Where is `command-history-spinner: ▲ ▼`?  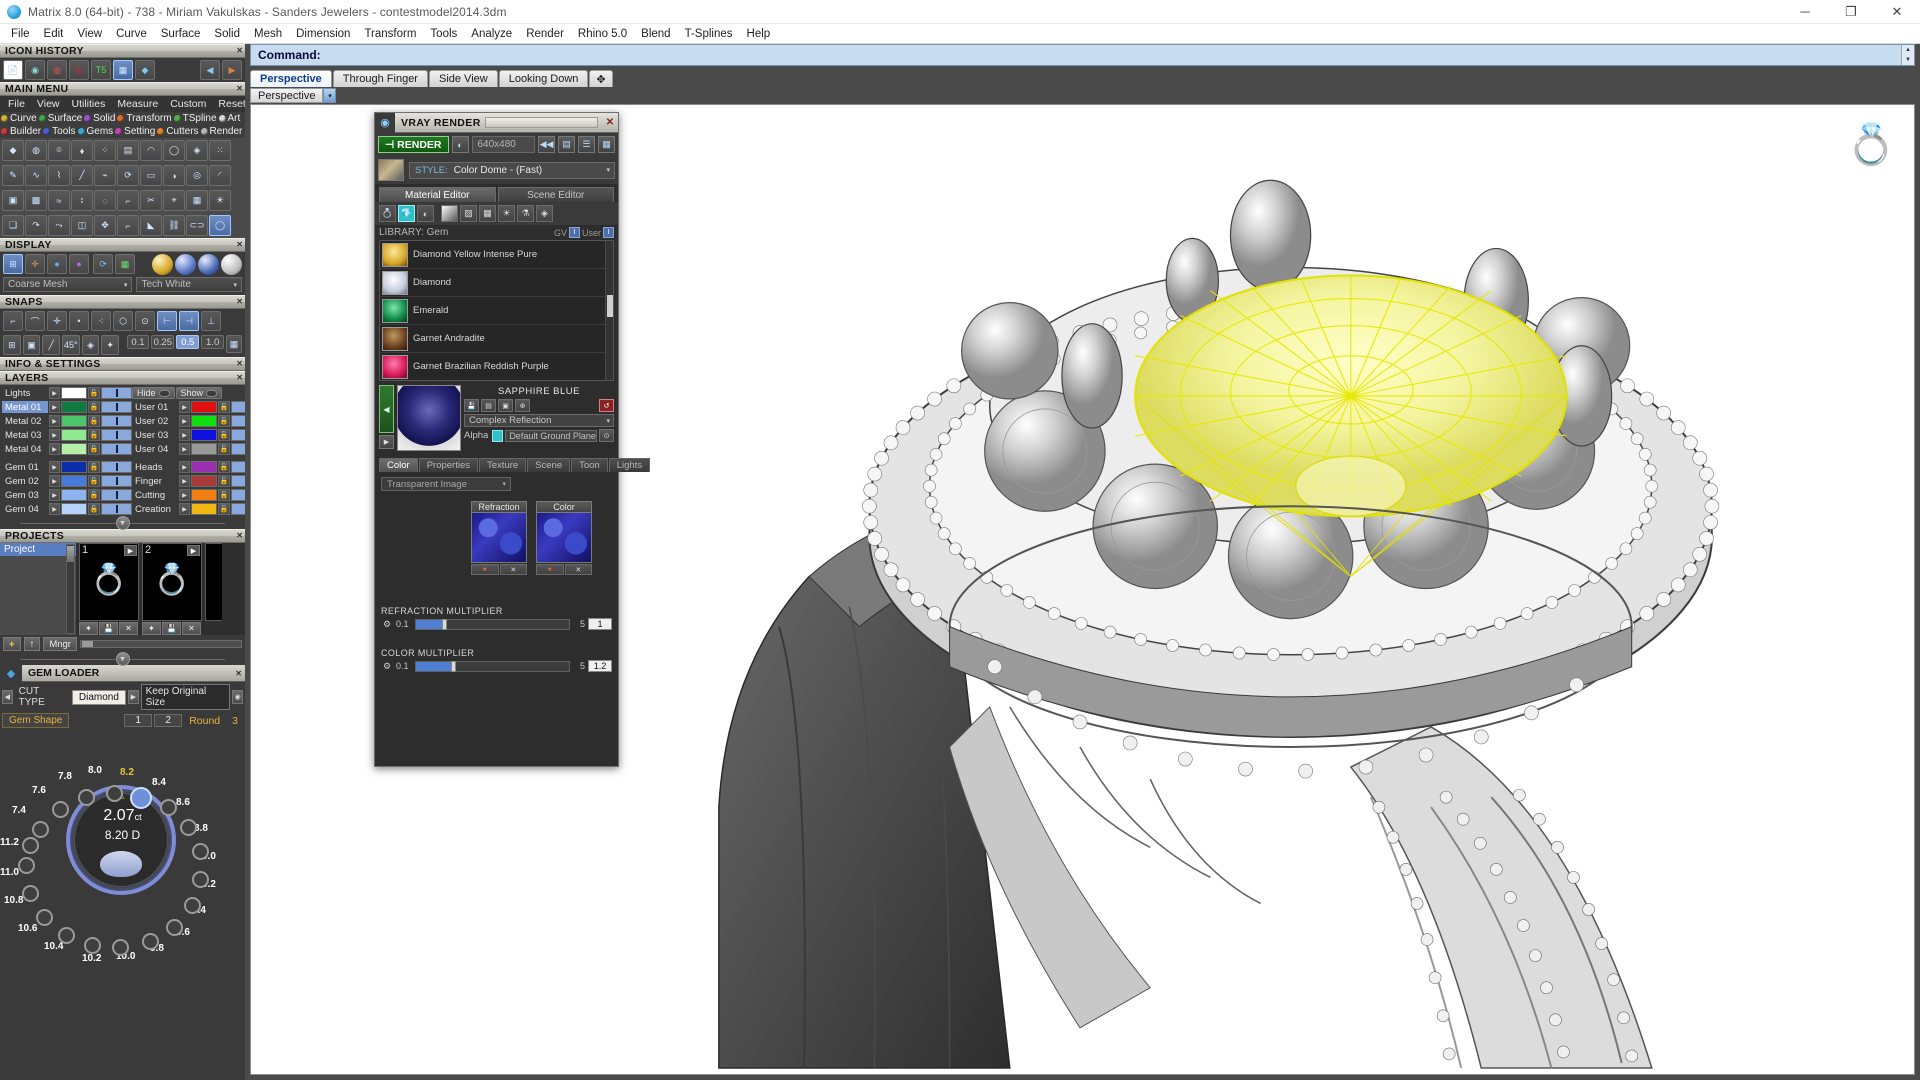
command-history-spinner: ▲ ▼ is located at coordinates (1907, 55).